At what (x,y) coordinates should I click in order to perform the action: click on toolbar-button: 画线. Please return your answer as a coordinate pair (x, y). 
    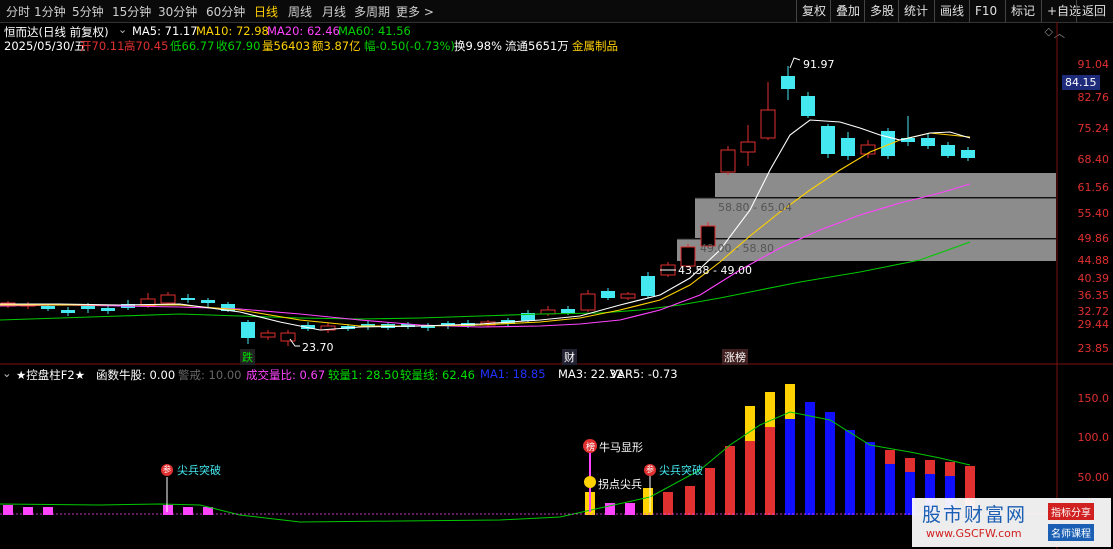
    Looking at the image, I should click on (951, 11).